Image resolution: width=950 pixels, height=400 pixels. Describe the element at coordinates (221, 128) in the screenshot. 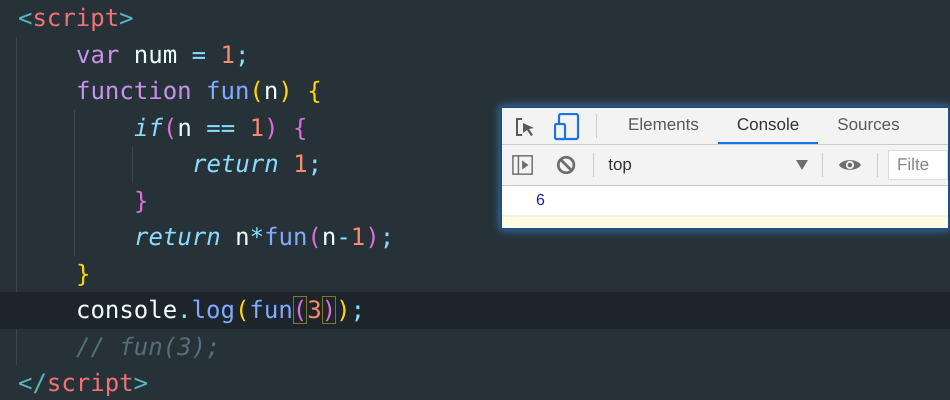

I see `code-line: if(n == 1) {` at that location.